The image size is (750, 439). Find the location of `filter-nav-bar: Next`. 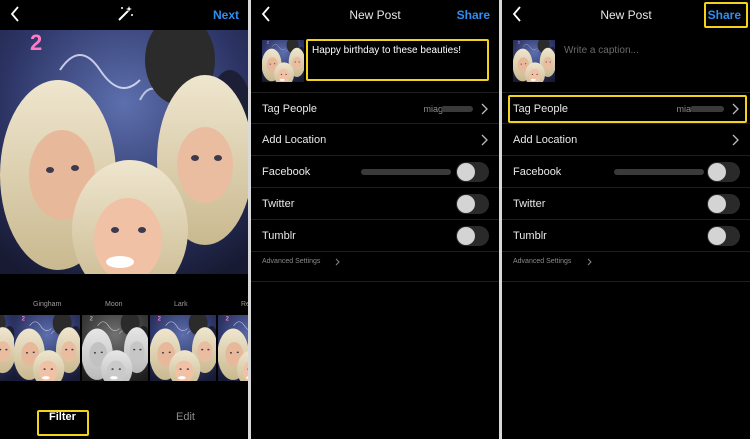

filter-nav-bar: Next is located at coordinates (124, 15).